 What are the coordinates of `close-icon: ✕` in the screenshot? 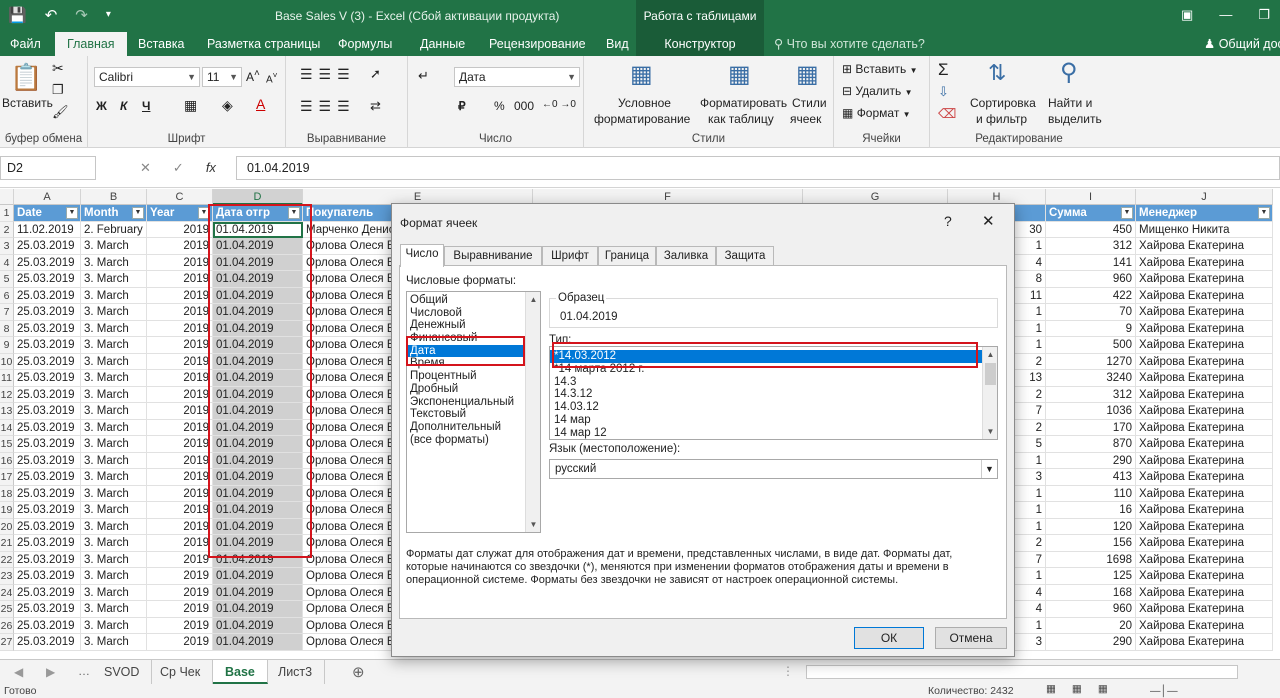 It's located at (988, 221).